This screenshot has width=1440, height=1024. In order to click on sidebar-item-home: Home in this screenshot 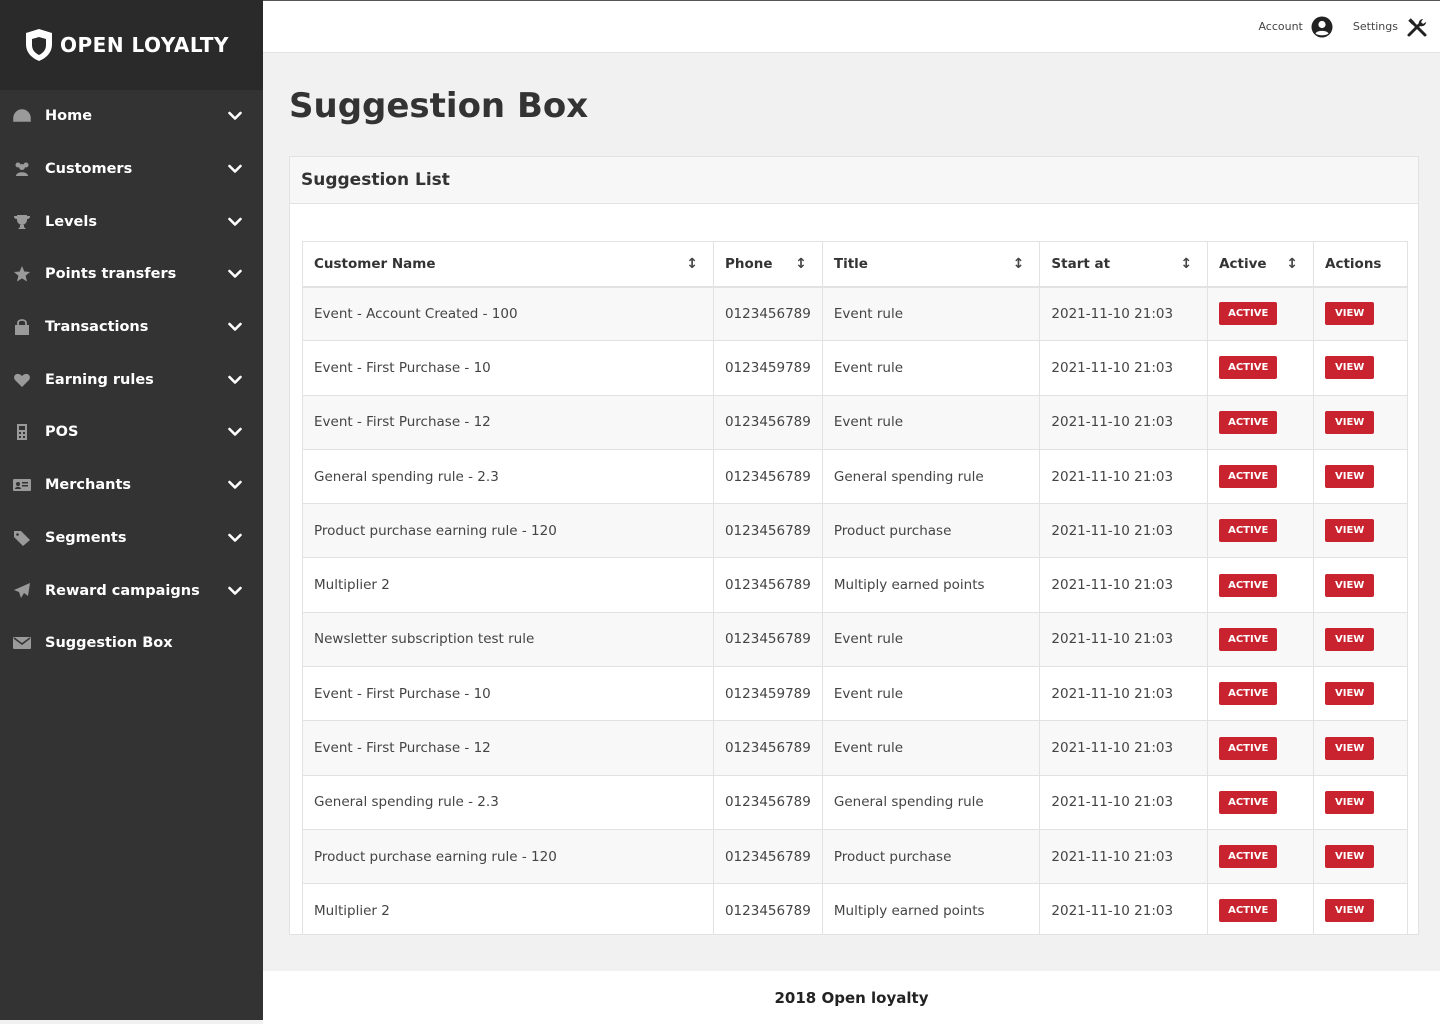, I will do `click(131, 116)`.